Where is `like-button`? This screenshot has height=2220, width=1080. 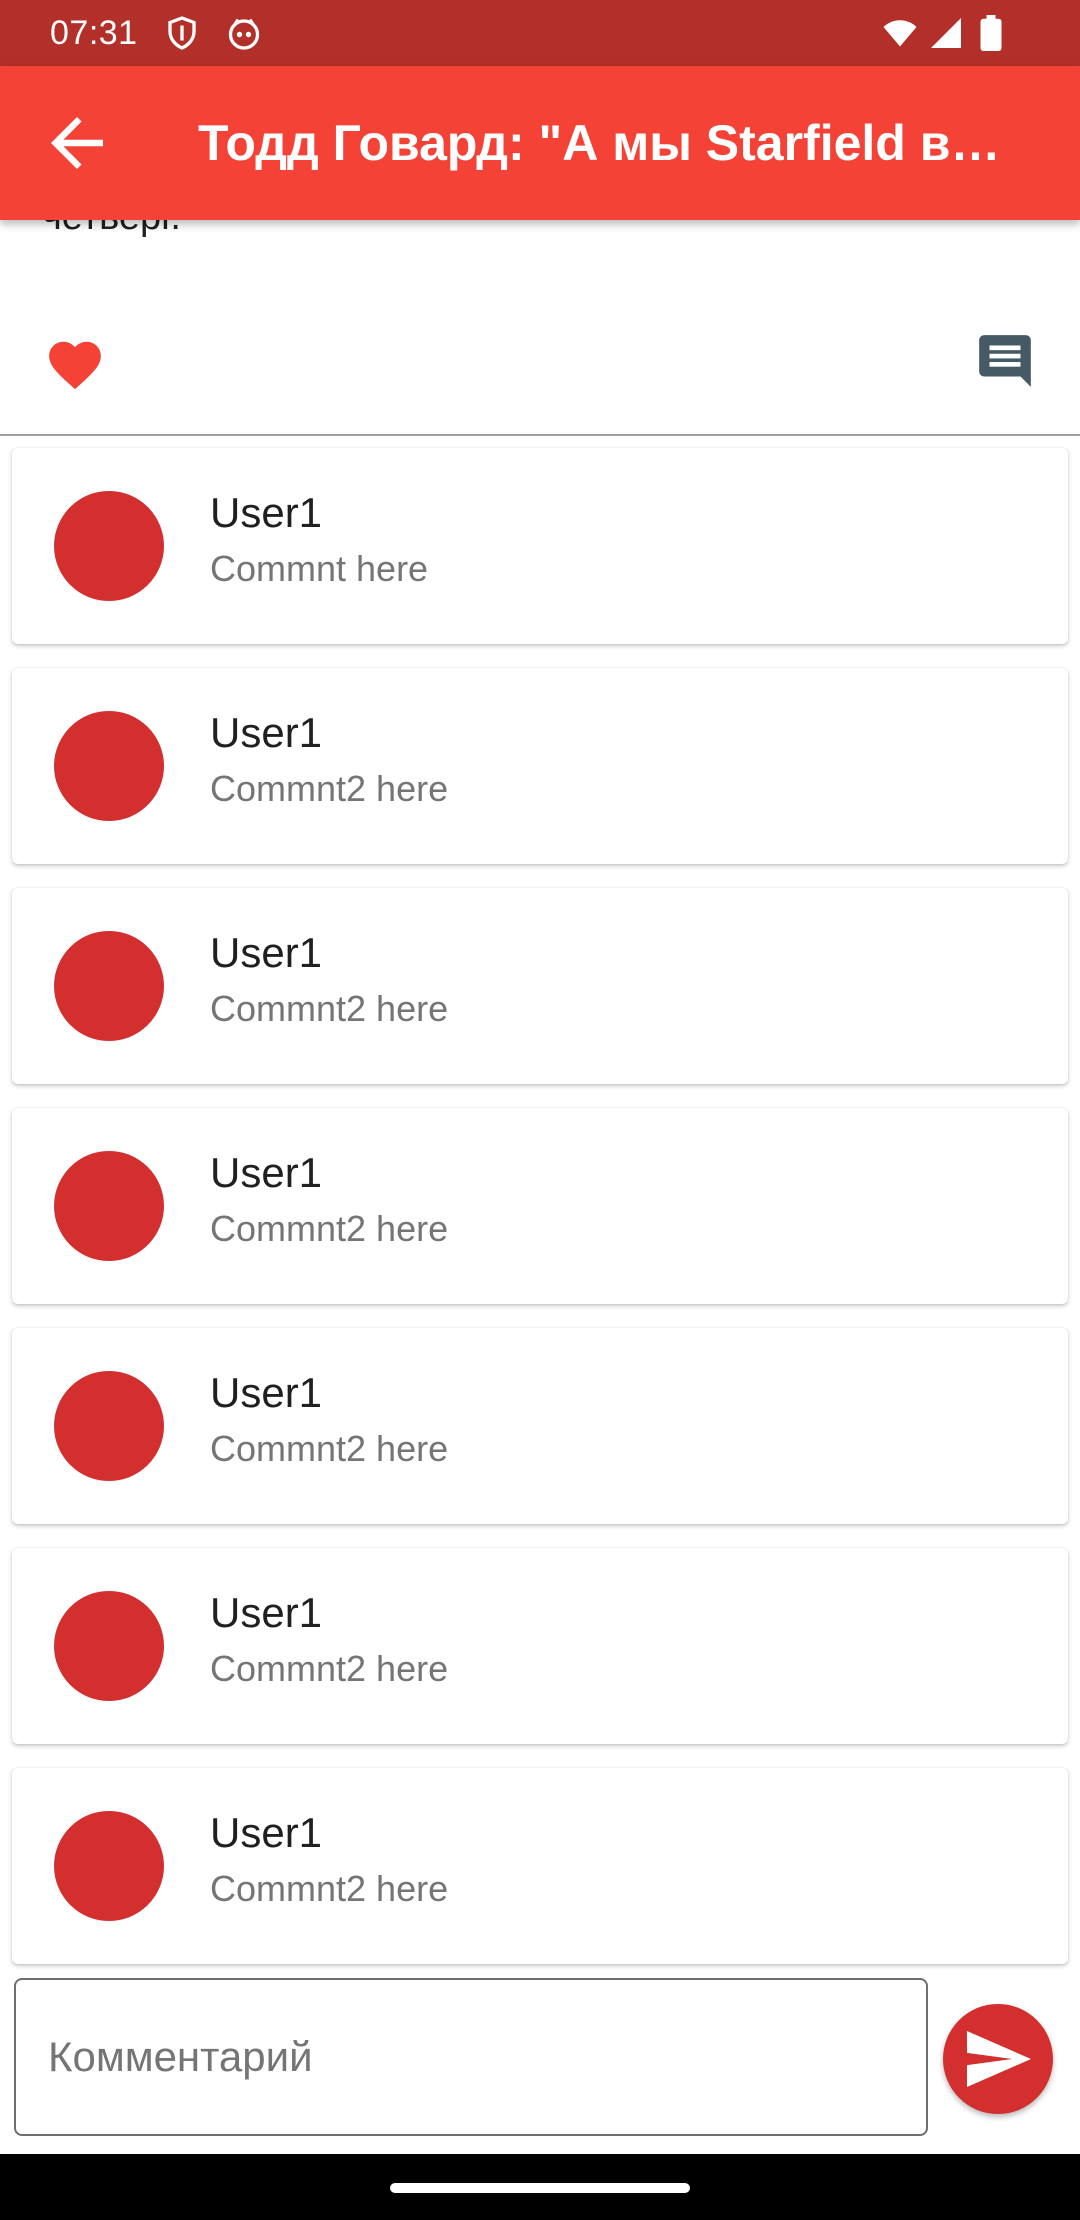
like-button is located at coordinates (75, 365).